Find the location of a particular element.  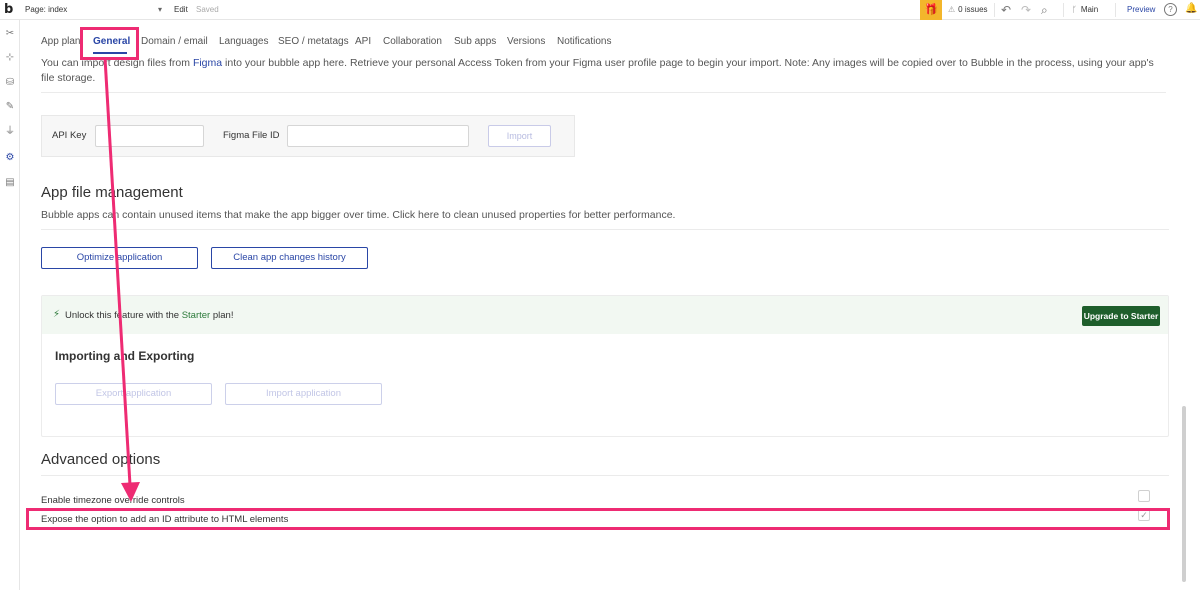

unlock-text: plan! is located at coordinates (222, 315).